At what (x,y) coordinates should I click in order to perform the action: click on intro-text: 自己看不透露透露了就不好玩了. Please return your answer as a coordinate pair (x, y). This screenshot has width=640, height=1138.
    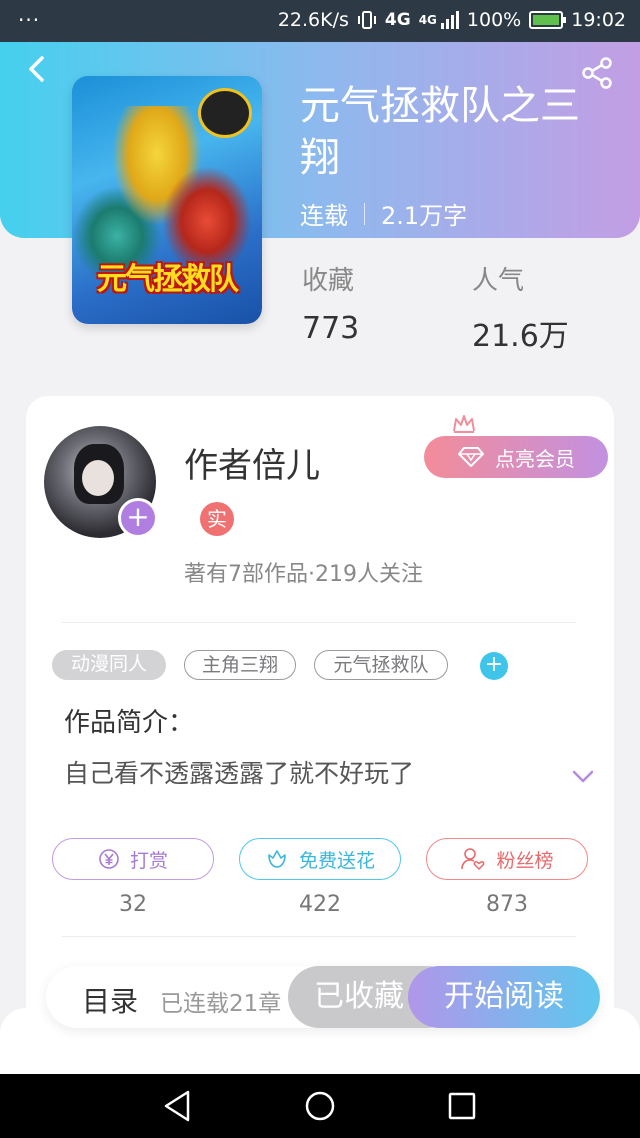
    Looking at the image, I should click on (239, 773).